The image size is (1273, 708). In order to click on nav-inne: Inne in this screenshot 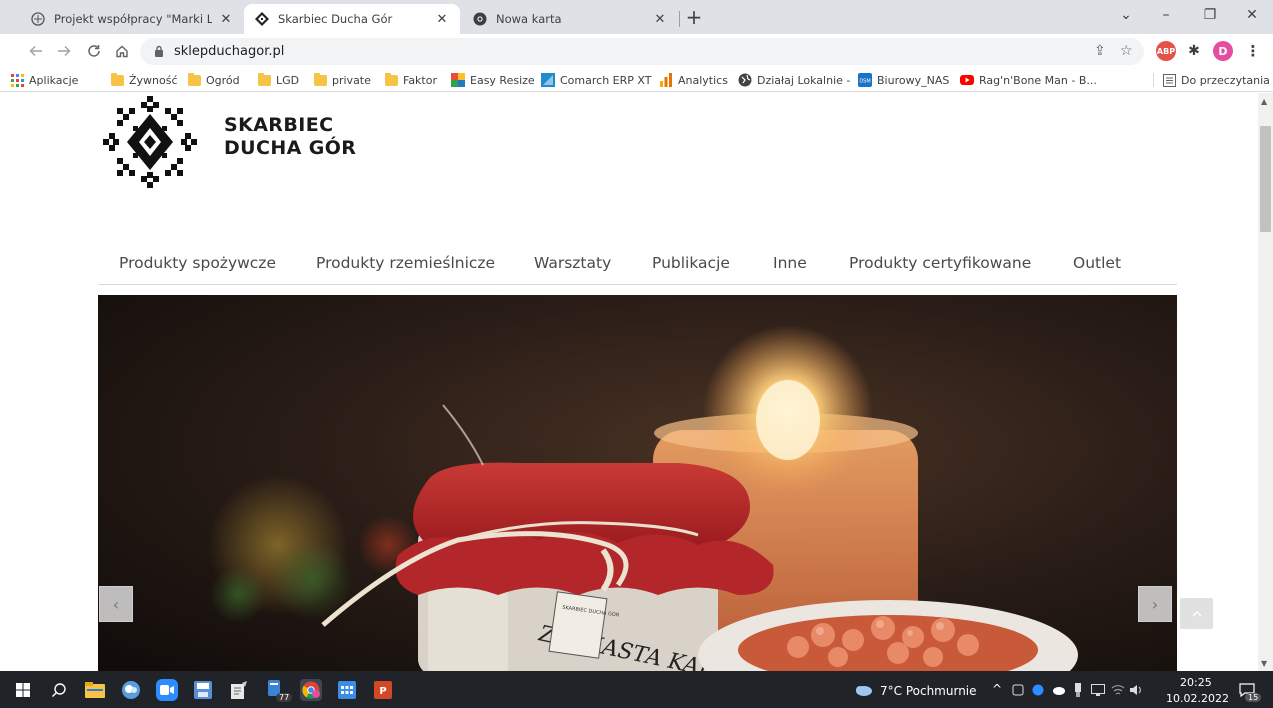, I will do `click(790, 263)`.